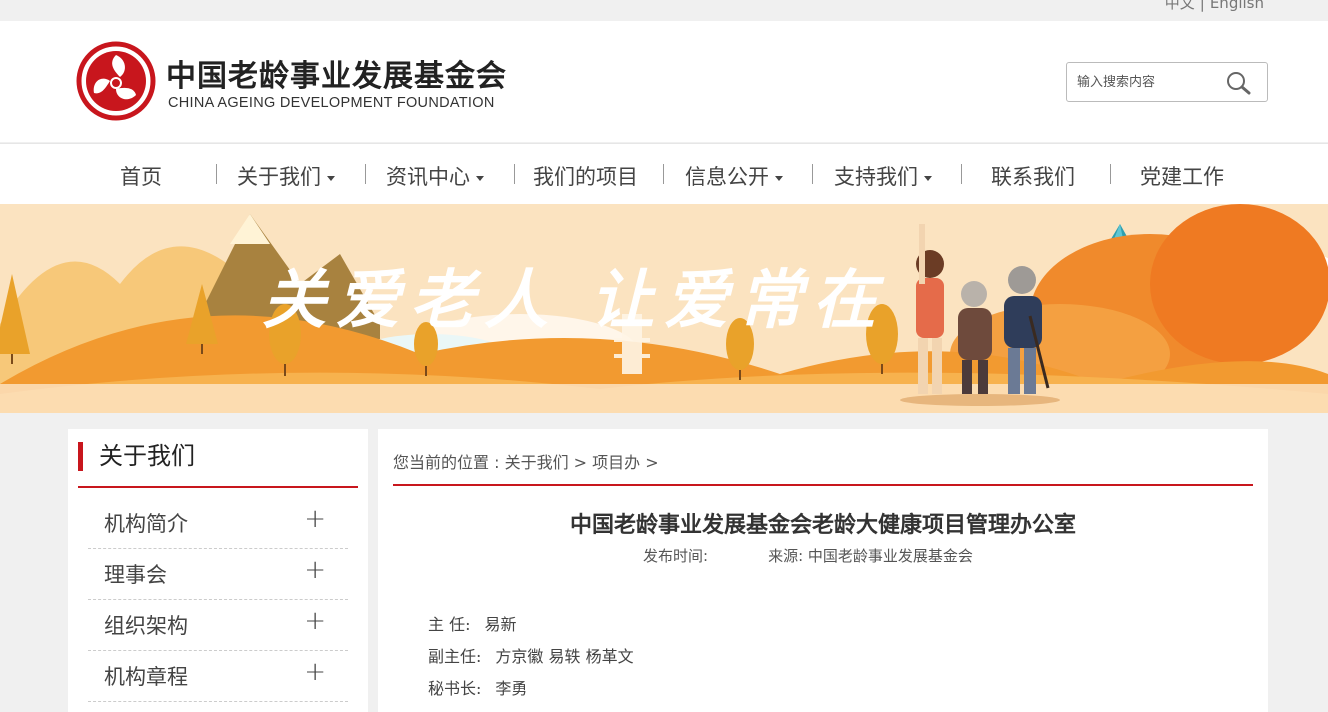 The image size is (1328, 712). Describe the element at coordinates (449, 624) in the screenshot. I see `staff-role: 主 任:` at that location.